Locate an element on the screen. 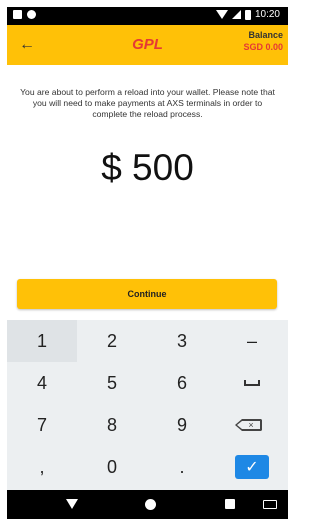  nav-home-icon is located at coordinates (150, 504).